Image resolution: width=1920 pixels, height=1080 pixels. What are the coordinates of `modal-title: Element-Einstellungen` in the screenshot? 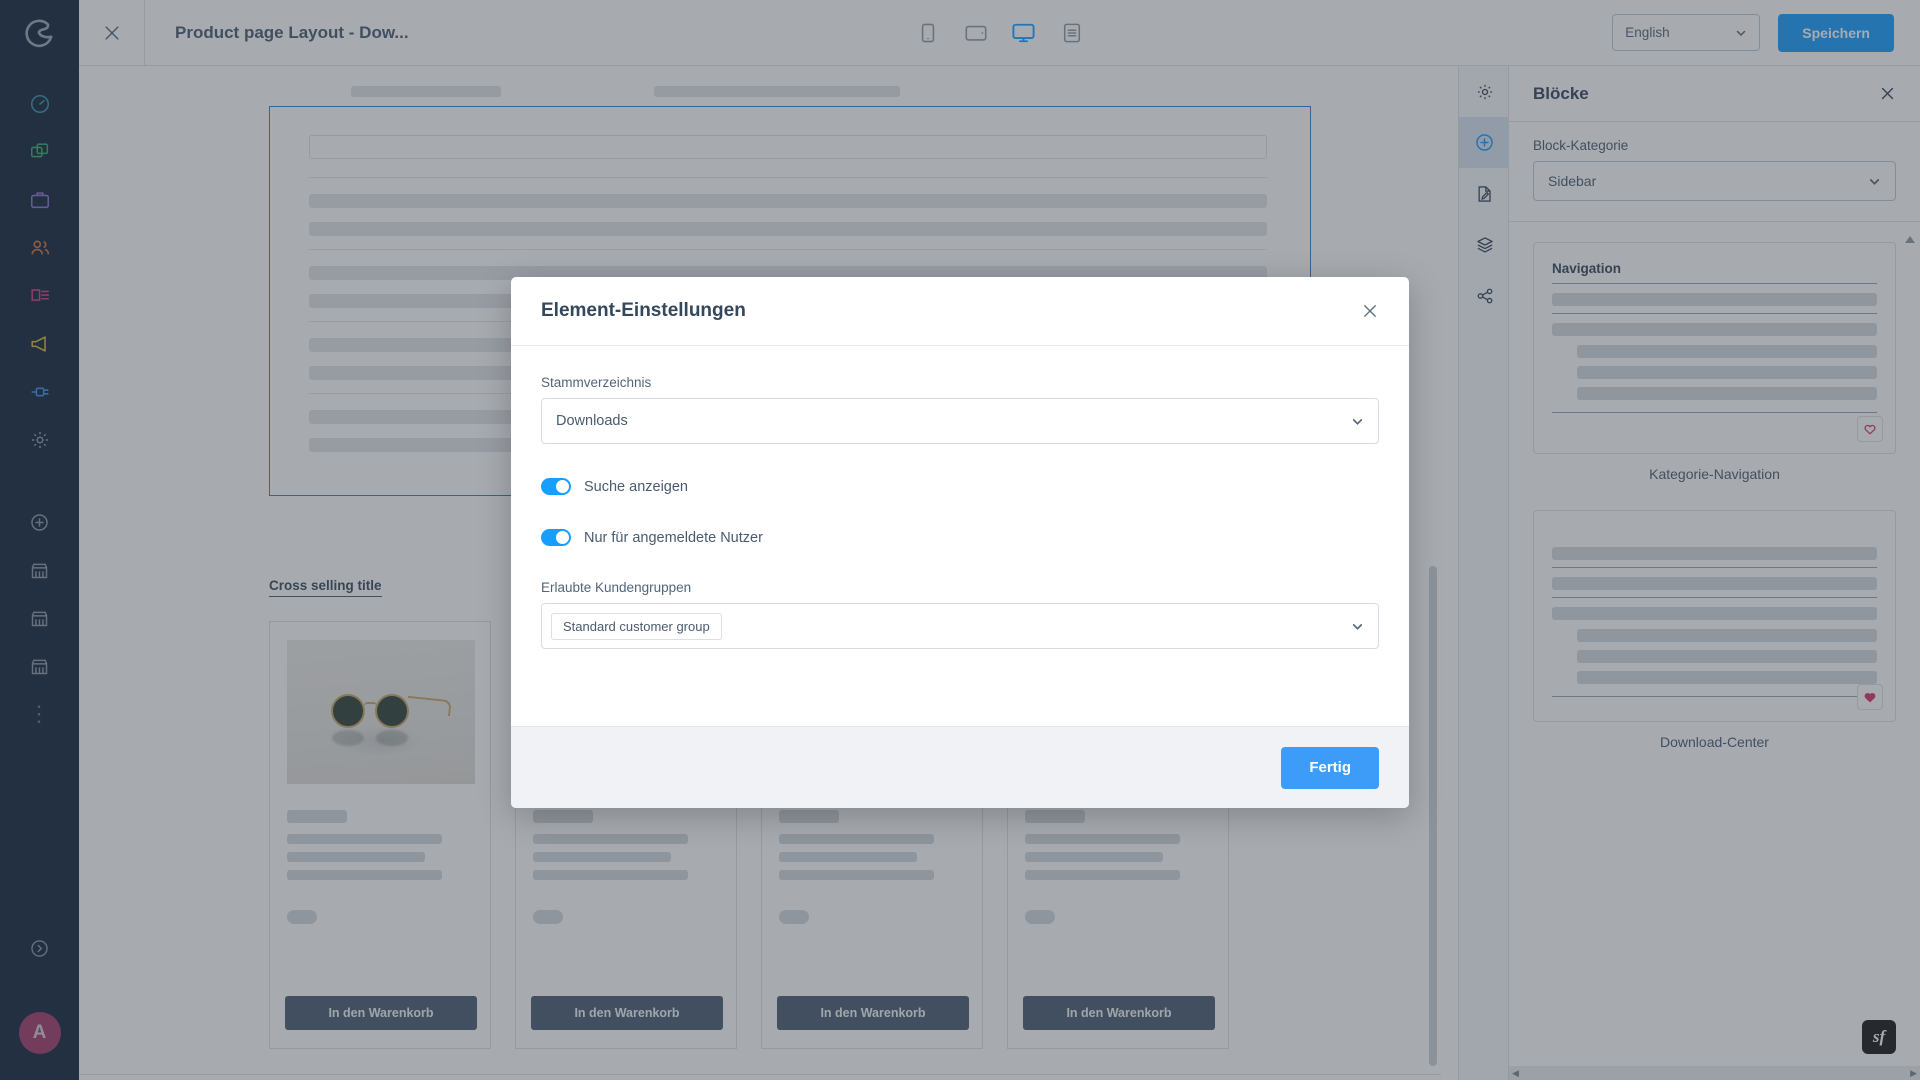 It's located at (643, 310).